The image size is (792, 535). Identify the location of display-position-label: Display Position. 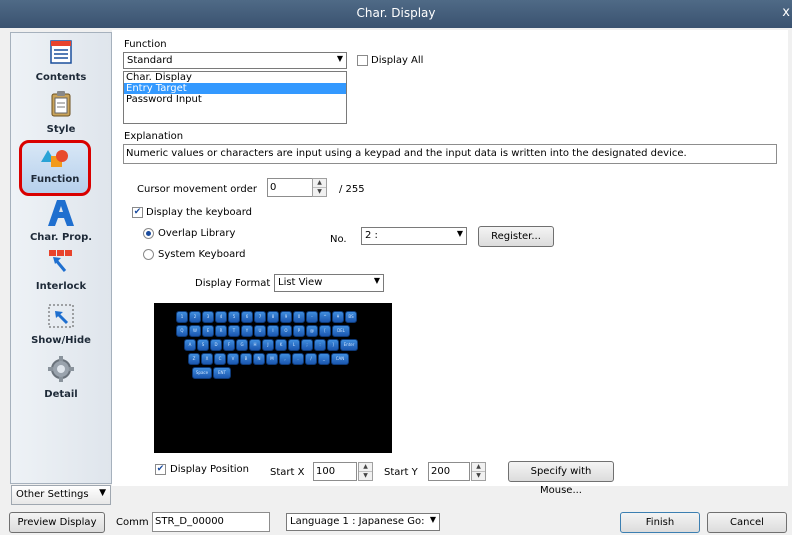
(209, 469).